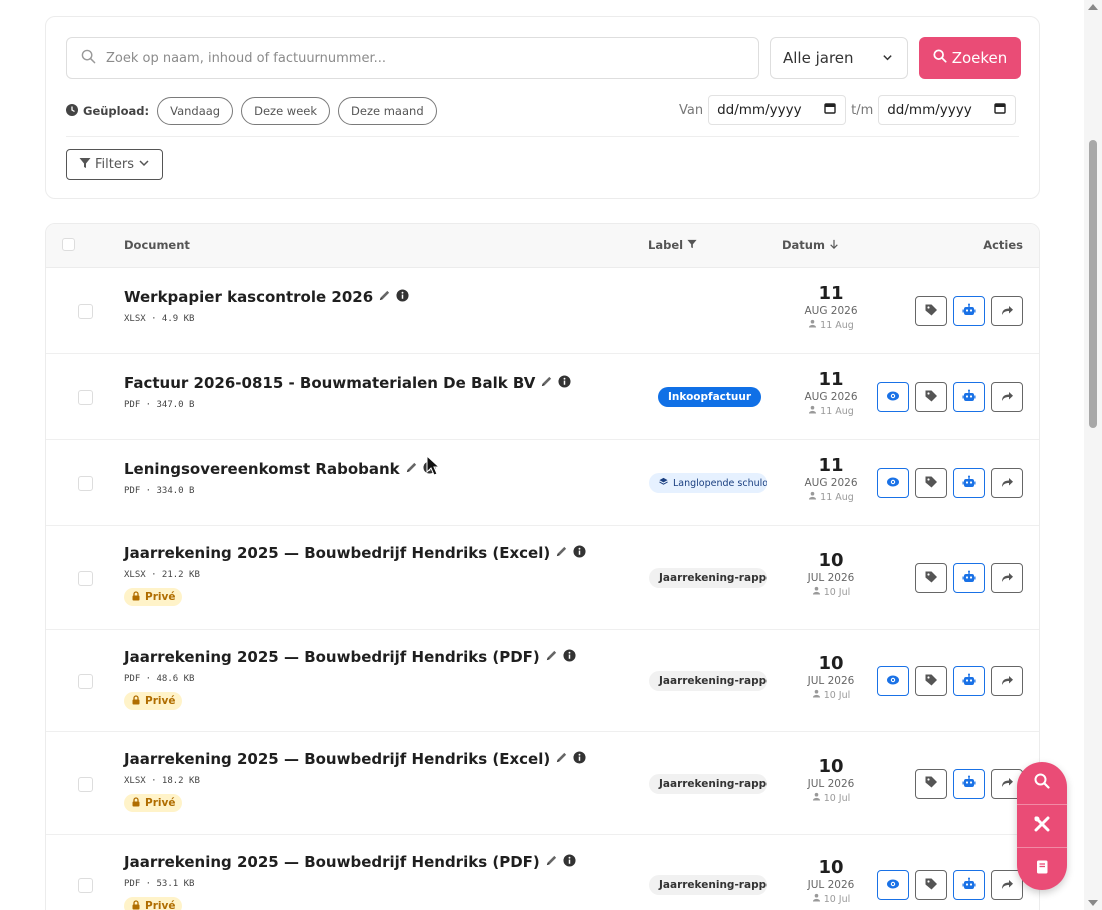  I want to click on eye-icon, so click(893, 885).